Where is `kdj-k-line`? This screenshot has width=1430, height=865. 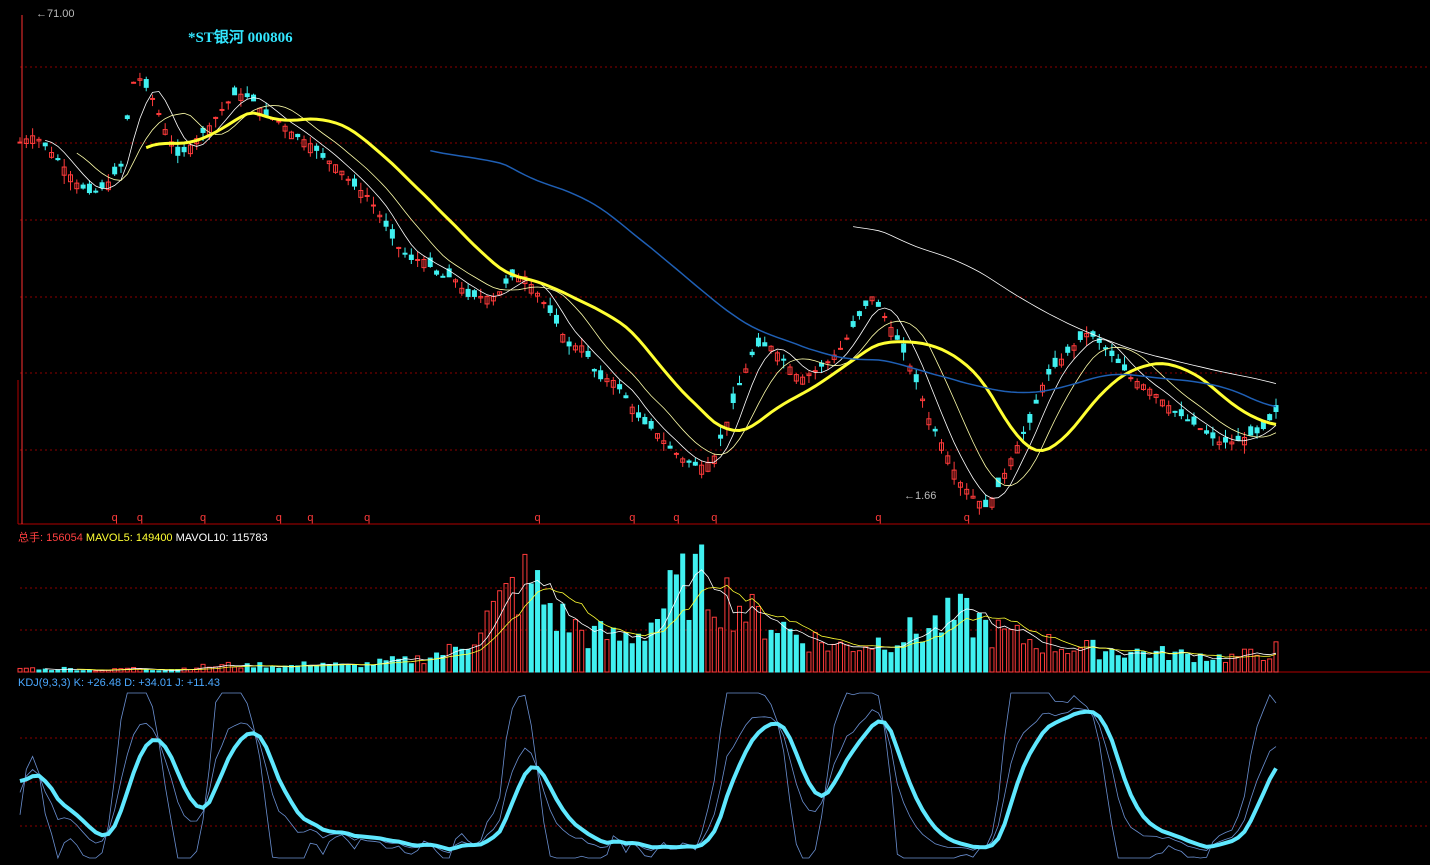
kdj-k-line is located at coordinates (648, 780).